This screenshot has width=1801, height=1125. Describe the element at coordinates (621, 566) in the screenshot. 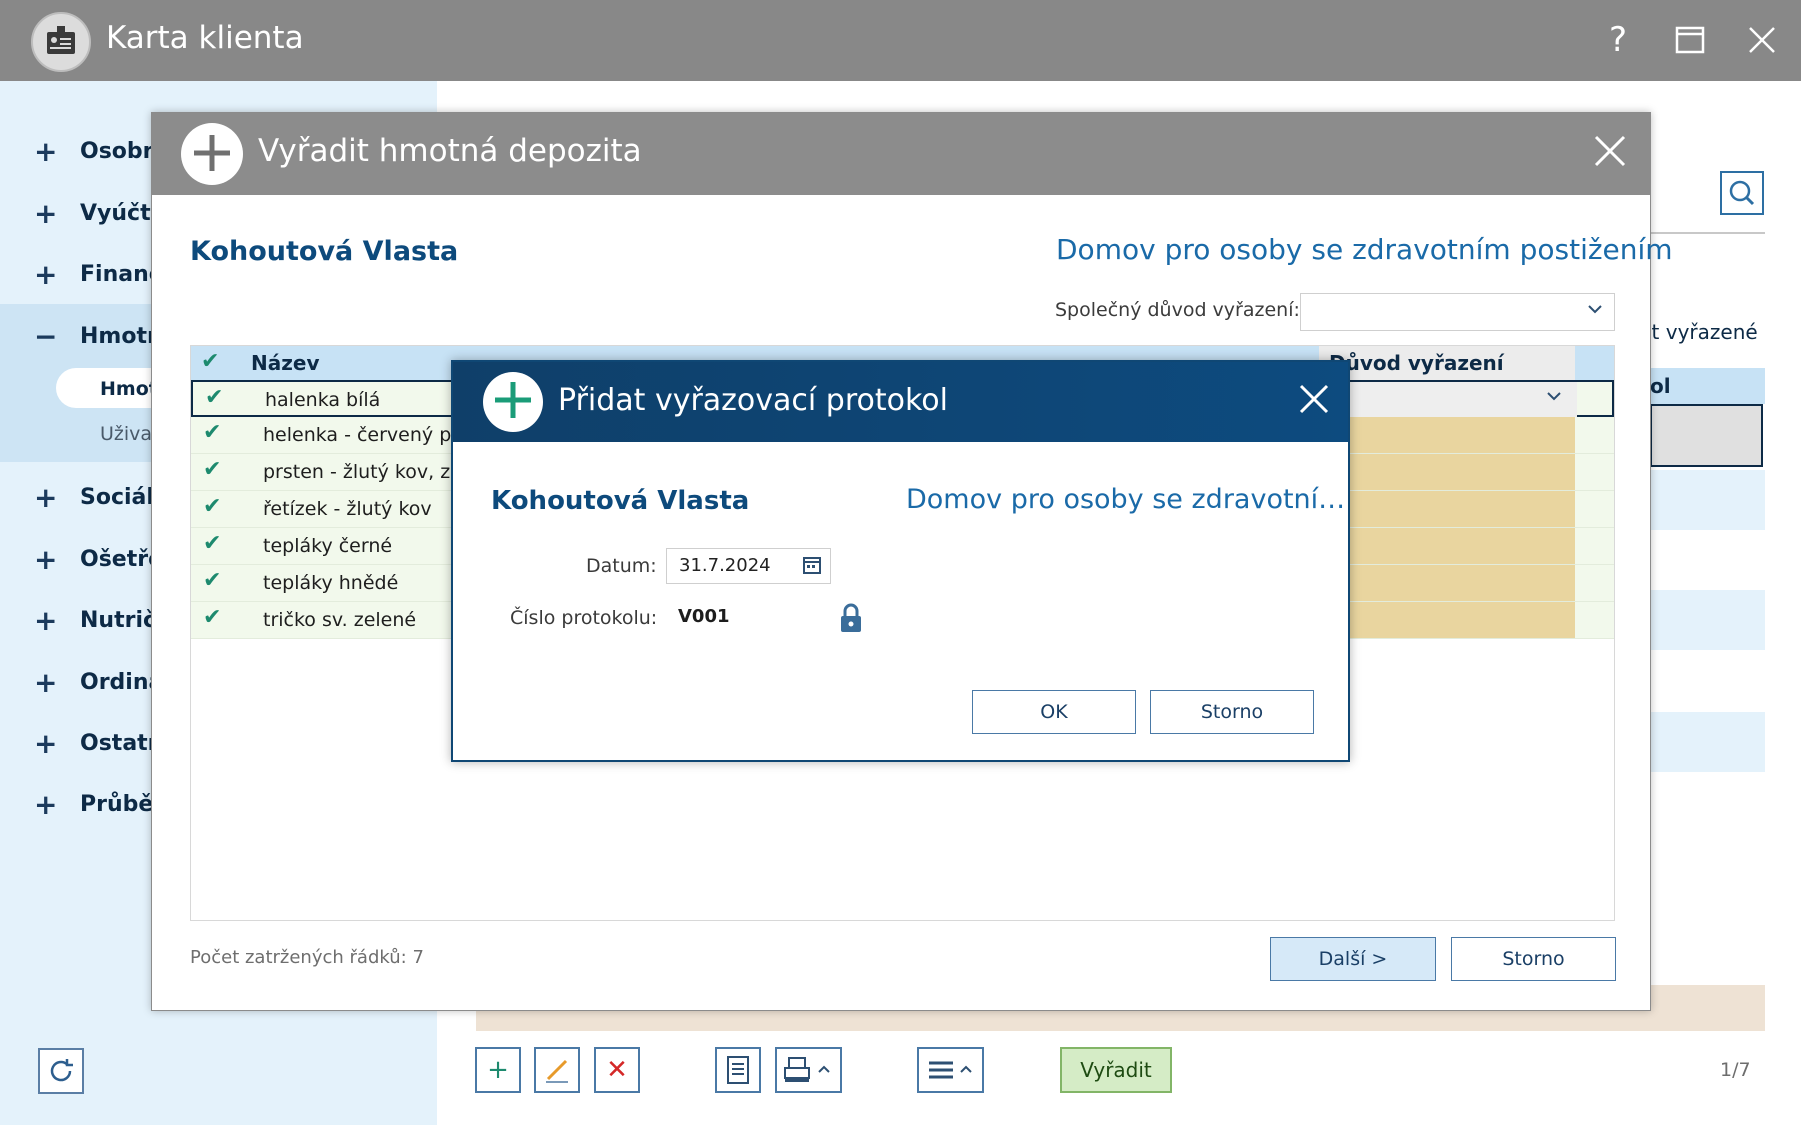

I see `date-label: Datum:` at that location.